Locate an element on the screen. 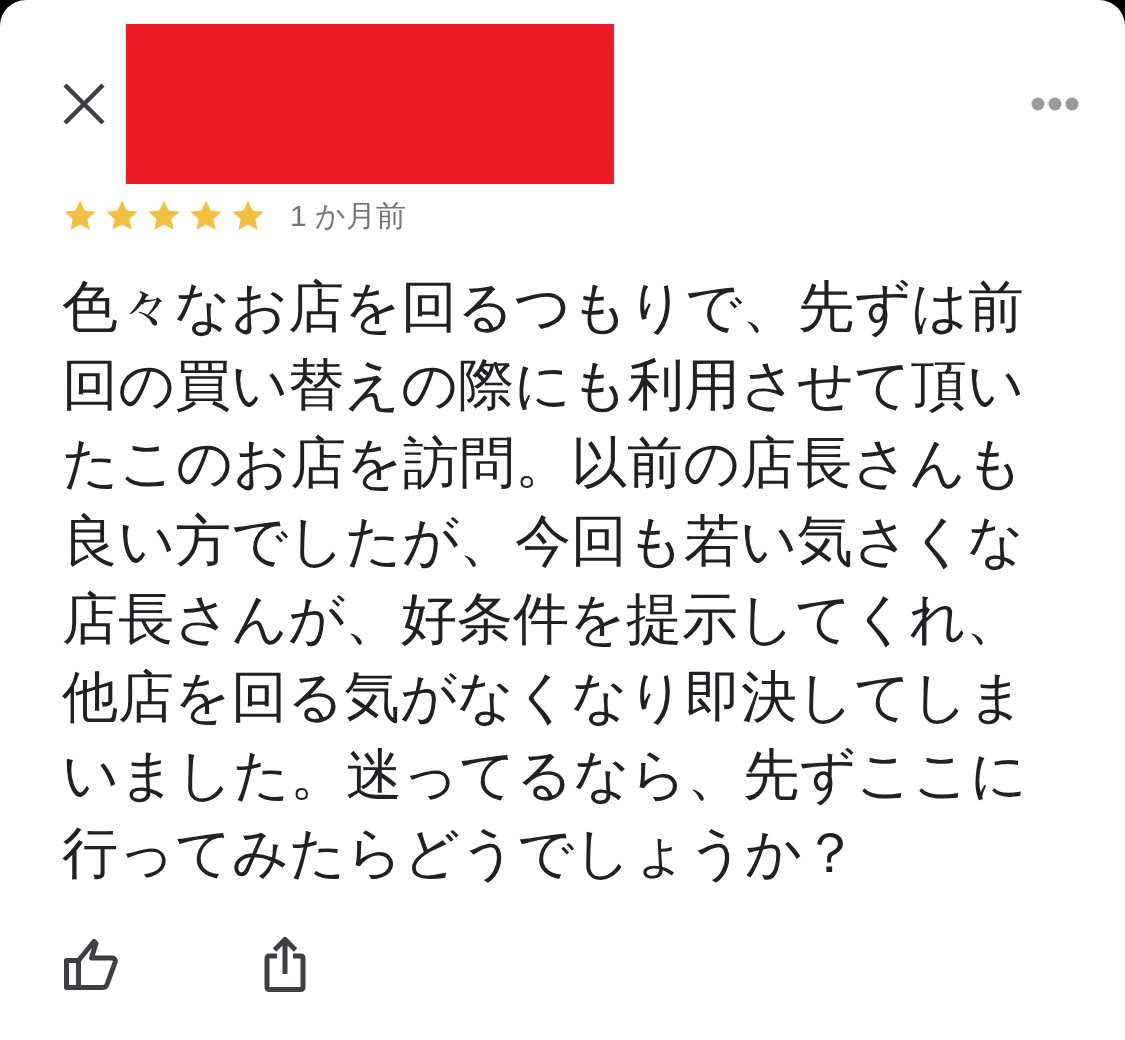 The image size is (1125, 1040). close-button is located at coordinates (84, 104).